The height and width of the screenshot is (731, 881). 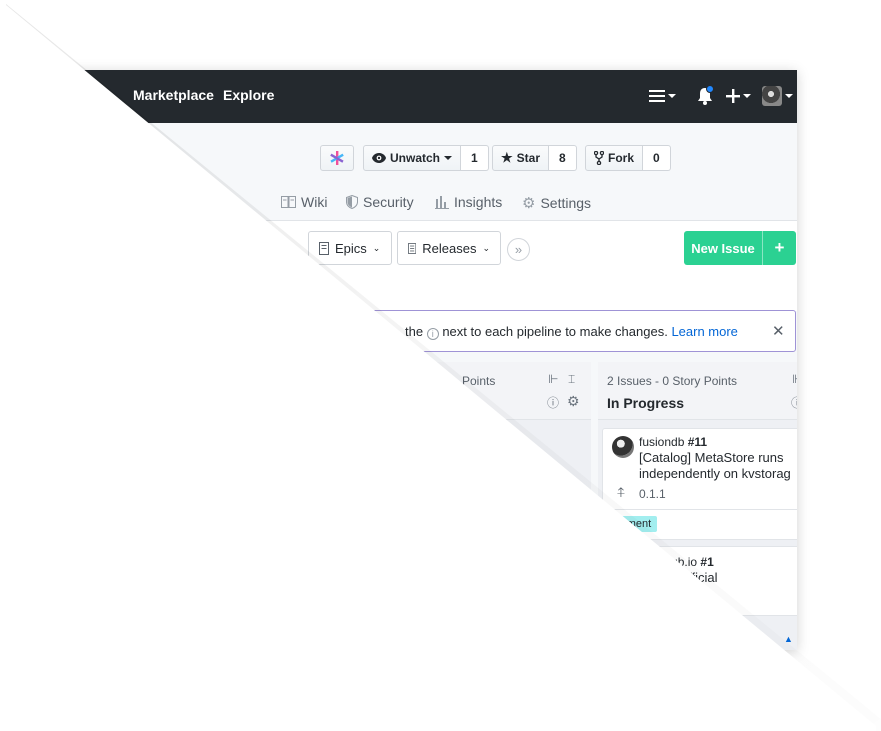 I want to click on releases-dropdown: Releases ⌄, so click(x=449, y=248).